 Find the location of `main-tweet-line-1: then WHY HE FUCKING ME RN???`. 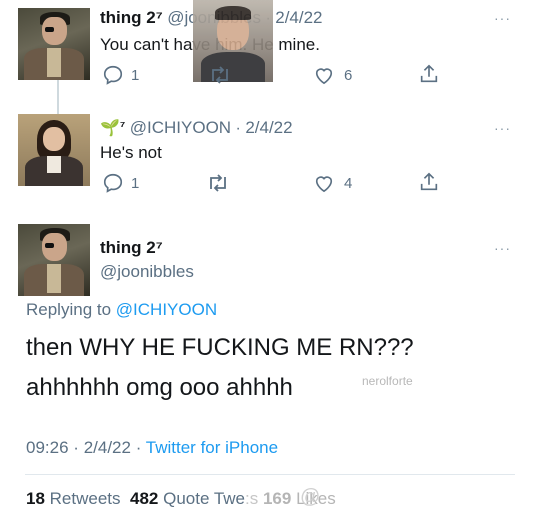

main-tweet-line-1: then WHY HE FUCKING ME RN??? is located at coordinates (220, 347).